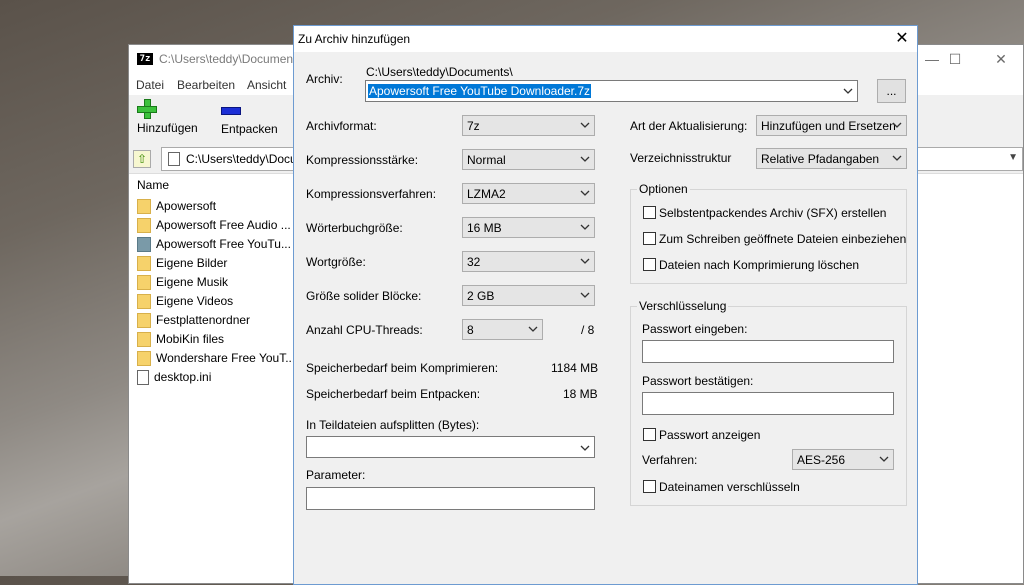  I want to click on encrypt-names-label: Dateinamen verschlüsseln, so click(729, 487).